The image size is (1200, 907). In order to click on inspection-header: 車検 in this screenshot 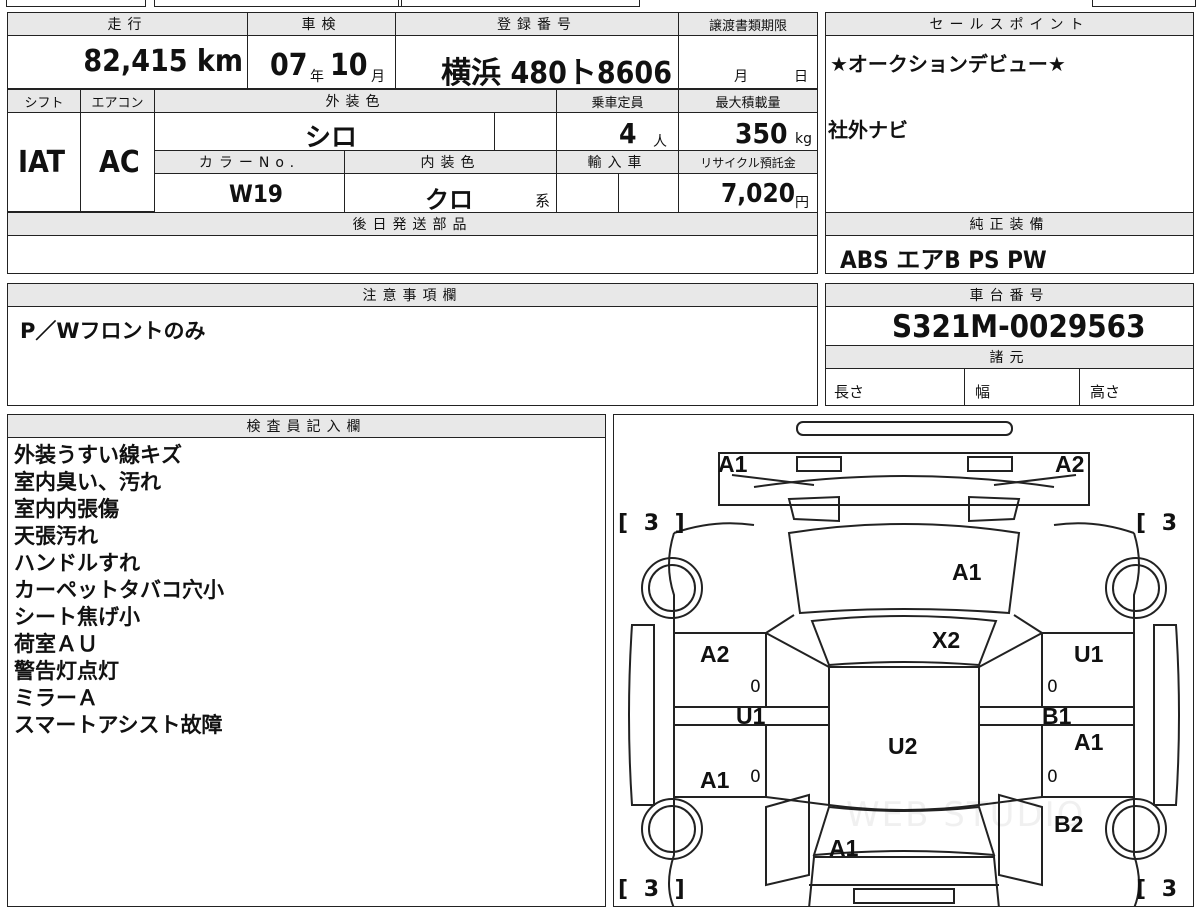, I will do `click(321, 24)`.